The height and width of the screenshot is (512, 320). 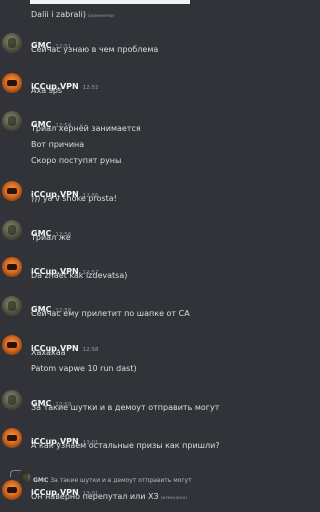 What do you see at coordinates (79, 275) in the screenshot?
I see `message-text: Da znaet kak izdevatsa)` at bounding box center [79, 275].